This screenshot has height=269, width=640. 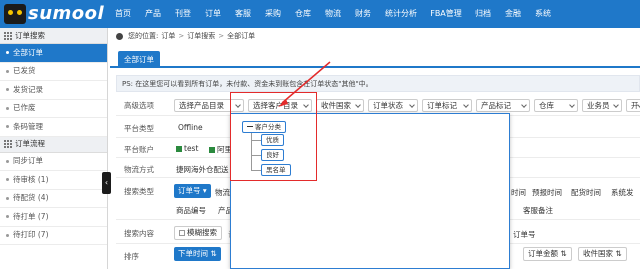 I want to click on filter-dropdown: 订单状态, so click(x=393, y=105).